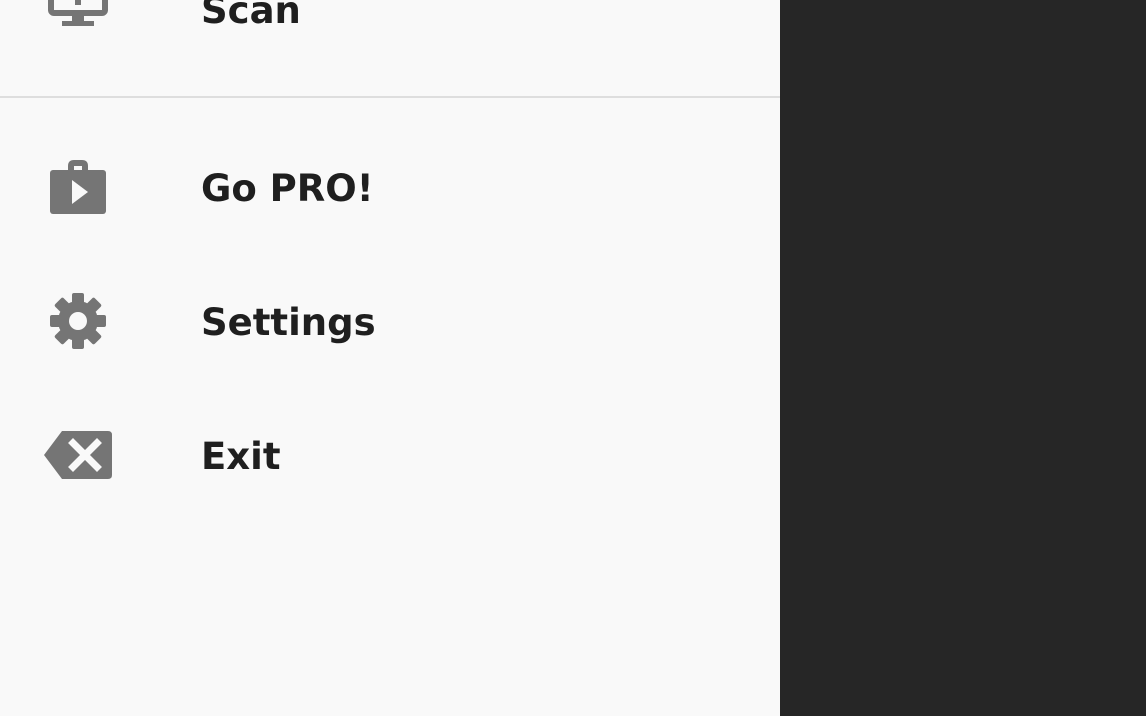 Image resolution: width=1146 pixels, height=716 pixels. What do you see at coordinates (78, 455) in the screenshot?
I see `backspace-icon` at bounding box center [78, 455].